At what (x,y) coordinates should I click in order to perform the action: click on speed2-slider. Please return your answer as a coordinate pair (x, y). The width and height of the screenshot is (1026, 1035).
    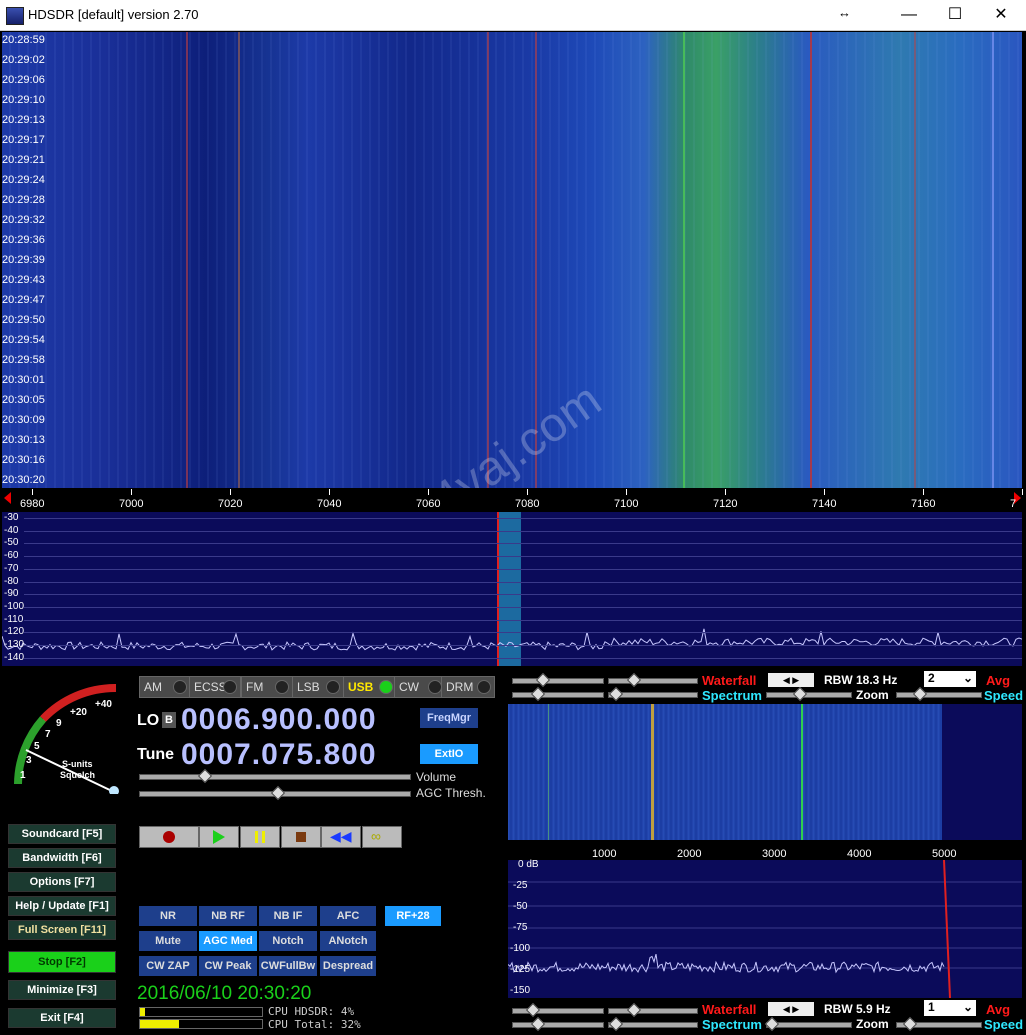
    Looking at the image, I should click on (939, 1024).